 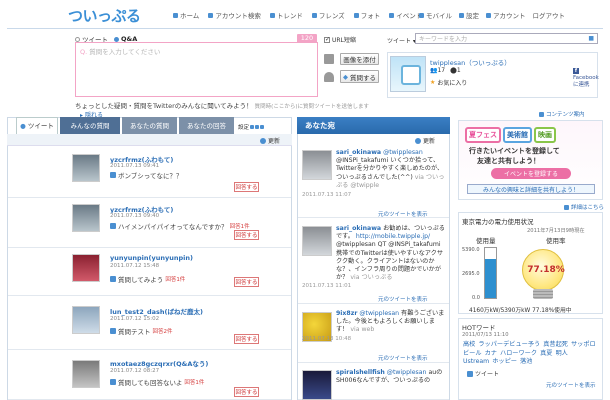 I want to click on facebook-connect: fFacebook に連携, so click(x=586, y=78).